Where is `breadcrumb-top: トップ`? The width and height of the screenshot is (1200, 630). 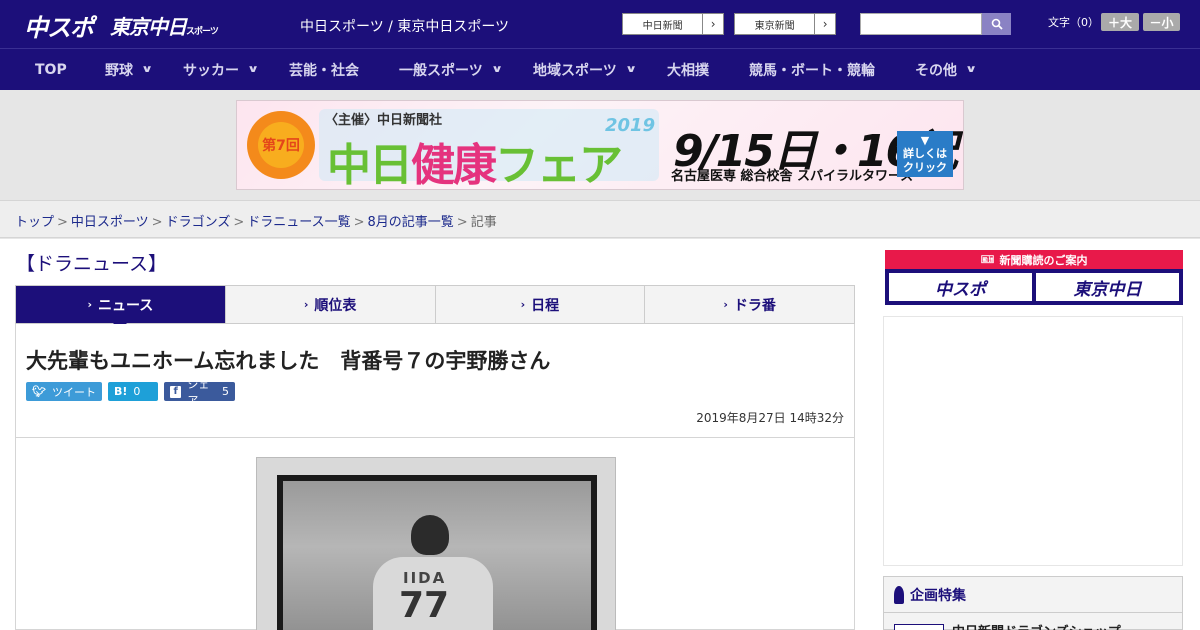 breadcrumb-top: トップ is located at coordinates (34, 222).